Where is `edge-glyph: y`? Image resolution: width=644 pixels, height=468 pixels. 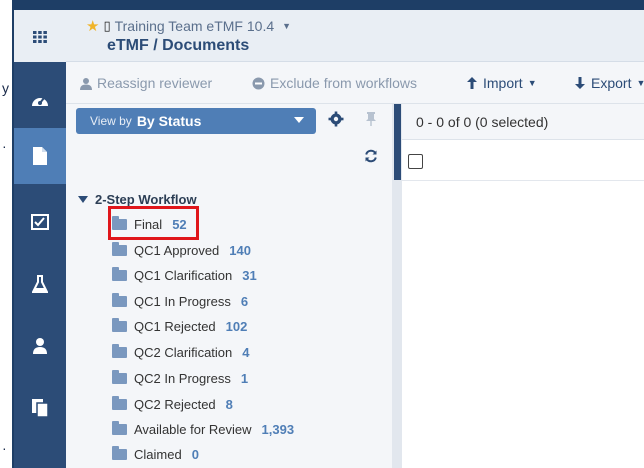 edge-glyph: y is located at coordinates (5, 88).